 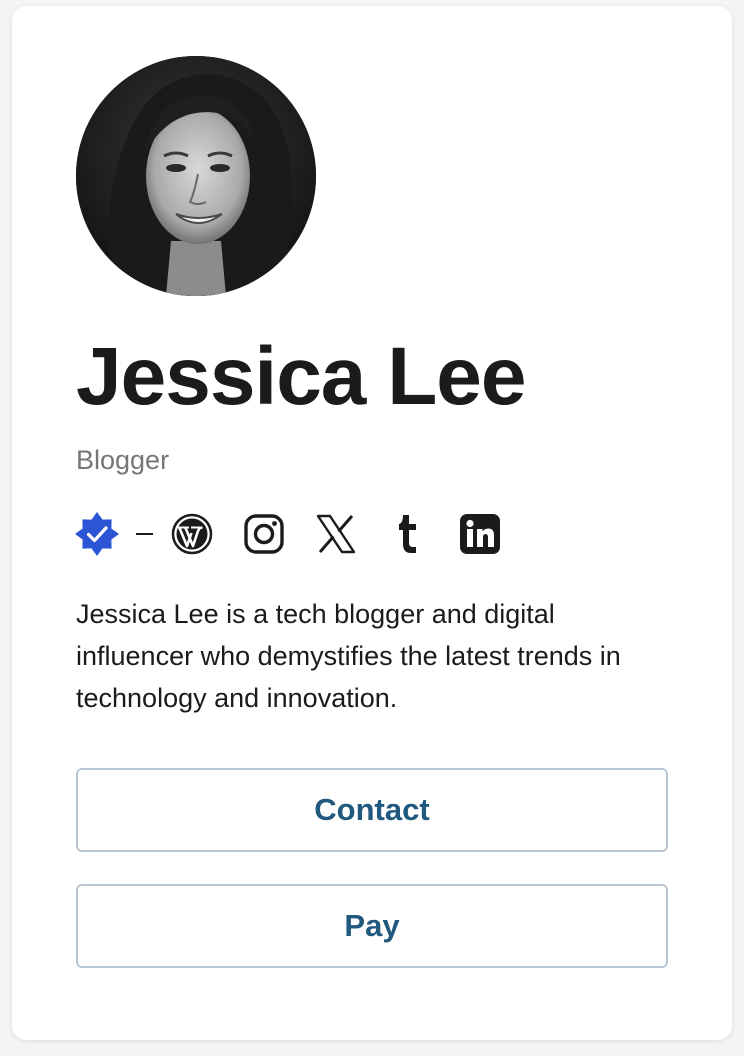 What do you see at coordinates (371, 534) in the screenshot?
I see `social-links` at bounding box center [371, 534].